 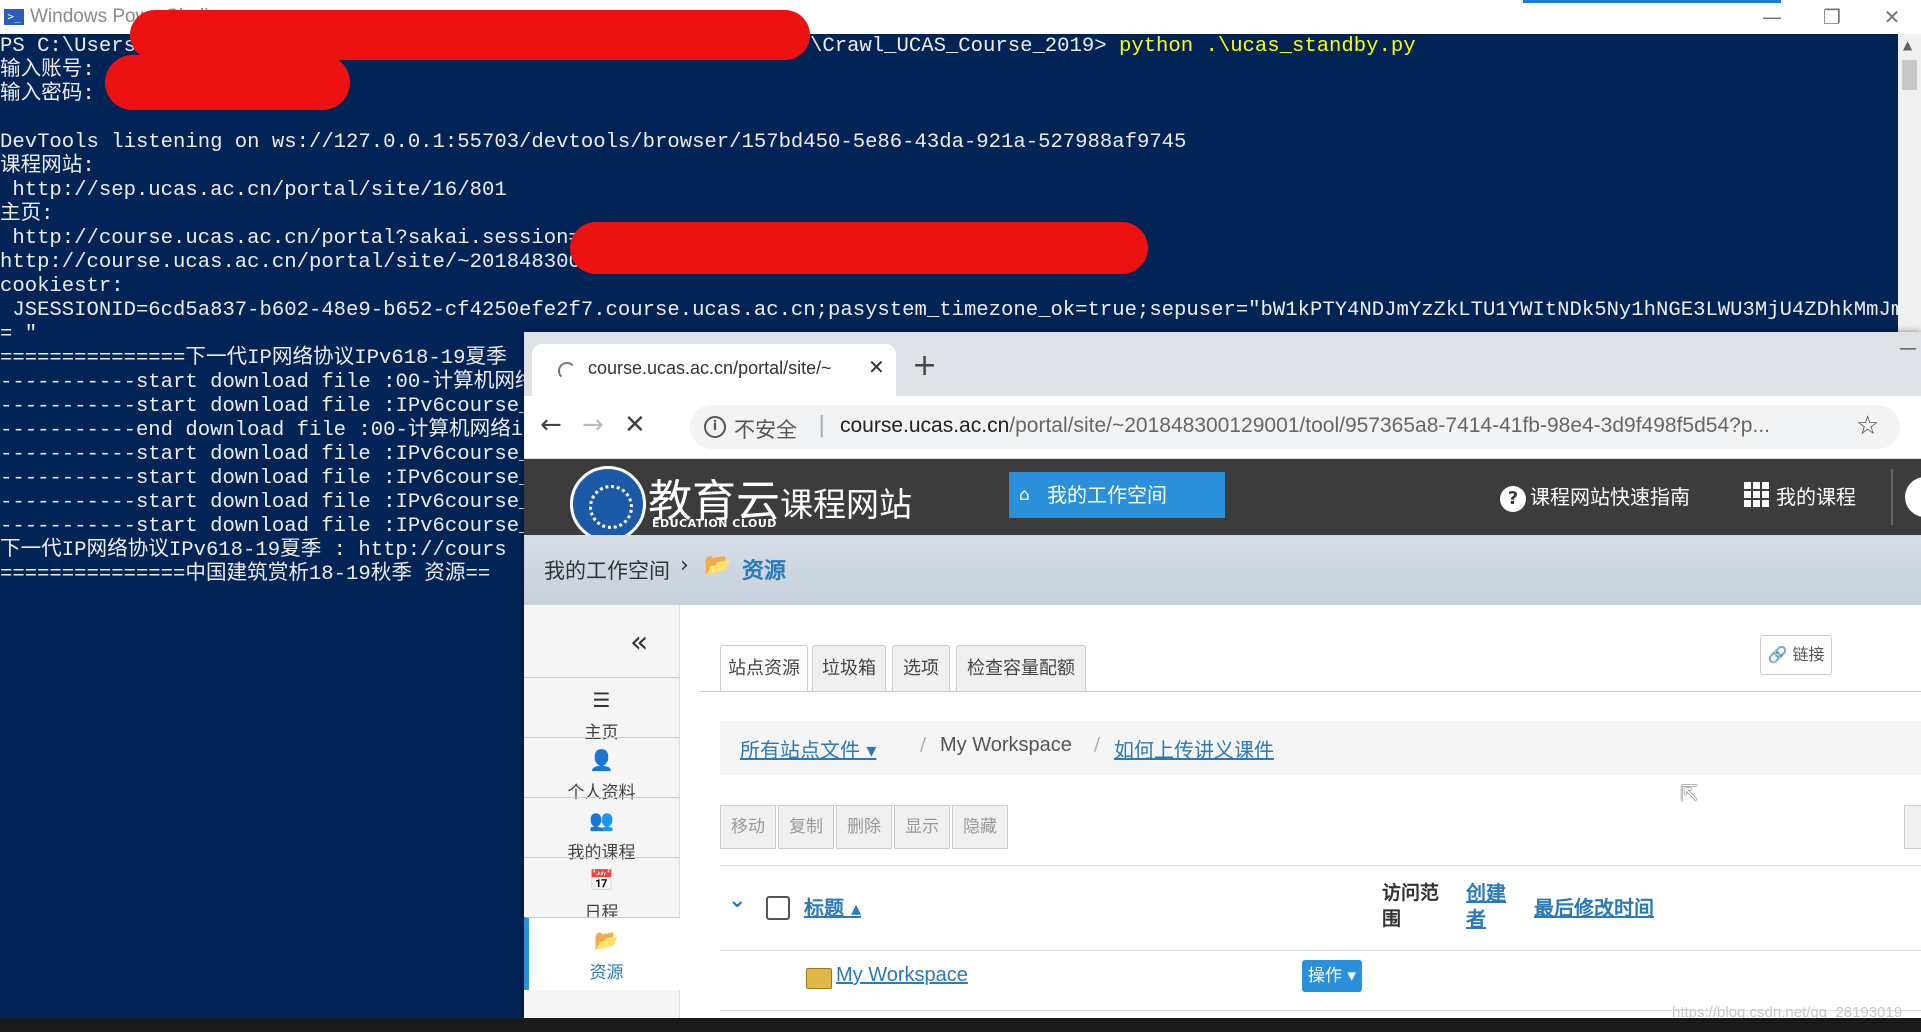 What do you see at coordinates (47, 70) in the screenshot?
I see `console-line: 输入账号:` at bounding box center [47, 70].